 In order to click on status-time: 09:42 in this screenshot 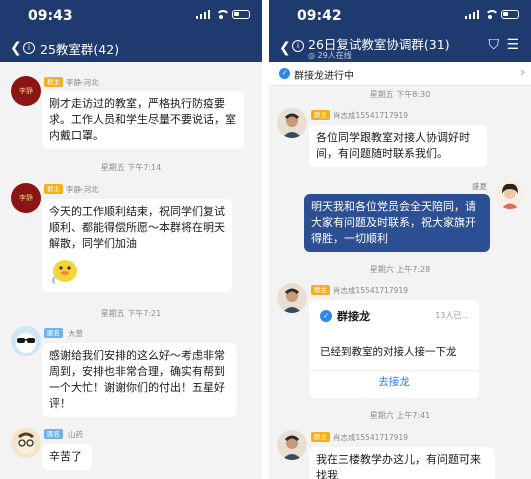, I will do `click(319, 16)`.